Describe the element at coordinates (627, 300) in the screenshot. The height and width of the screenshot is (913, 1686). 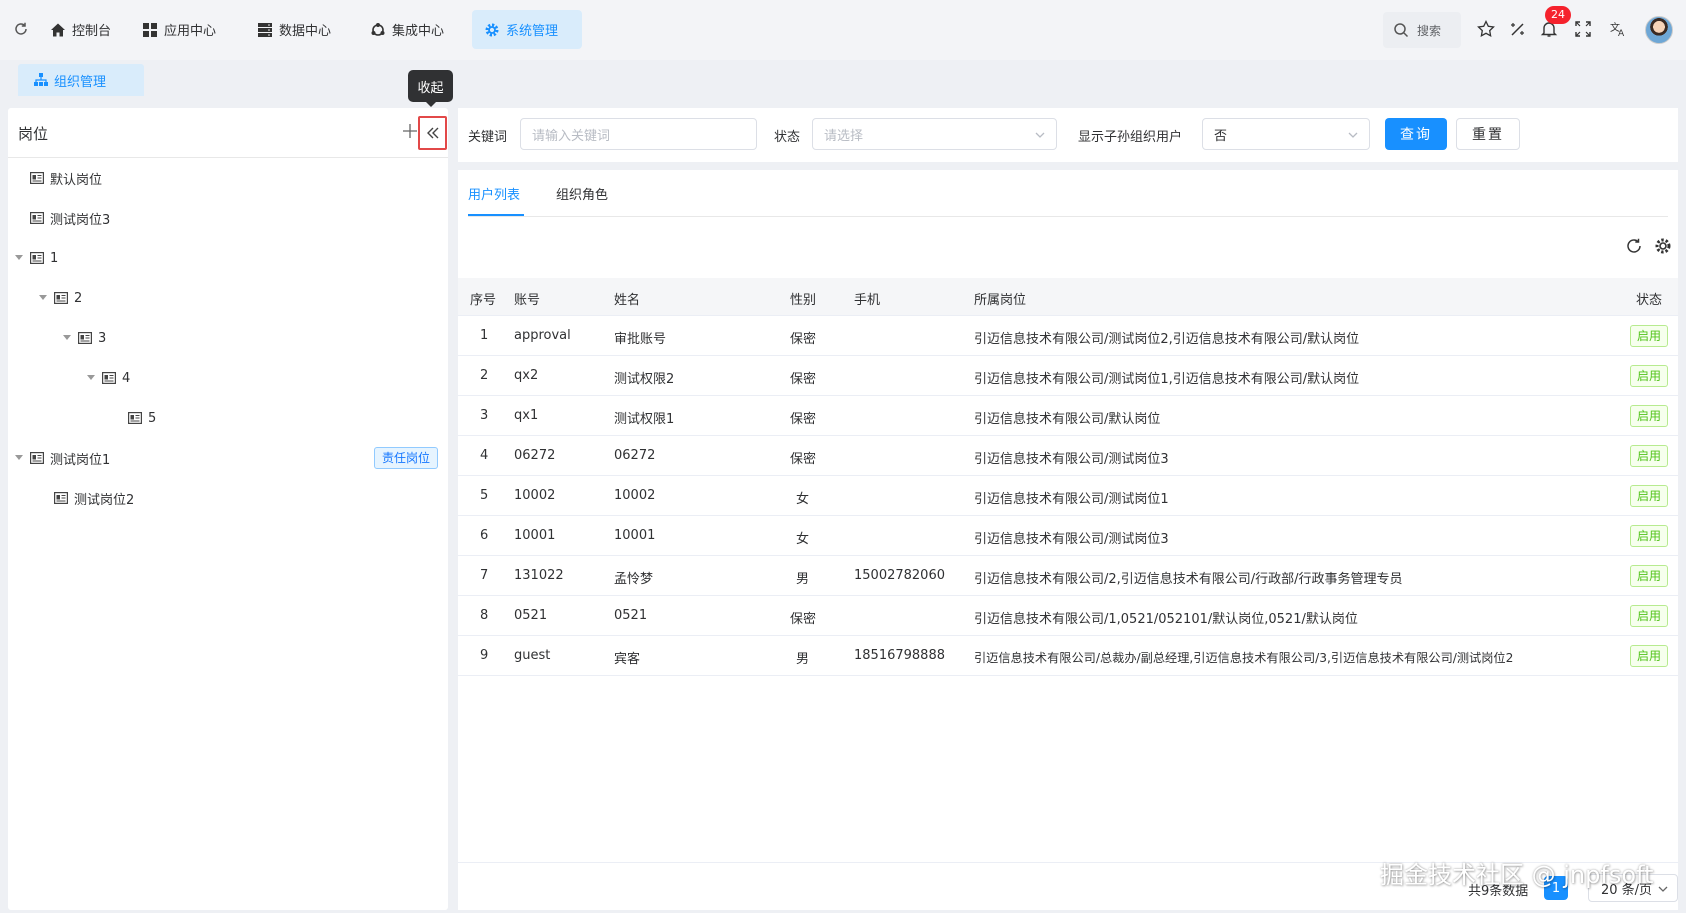
I see `col-name: 姓名` at that location.